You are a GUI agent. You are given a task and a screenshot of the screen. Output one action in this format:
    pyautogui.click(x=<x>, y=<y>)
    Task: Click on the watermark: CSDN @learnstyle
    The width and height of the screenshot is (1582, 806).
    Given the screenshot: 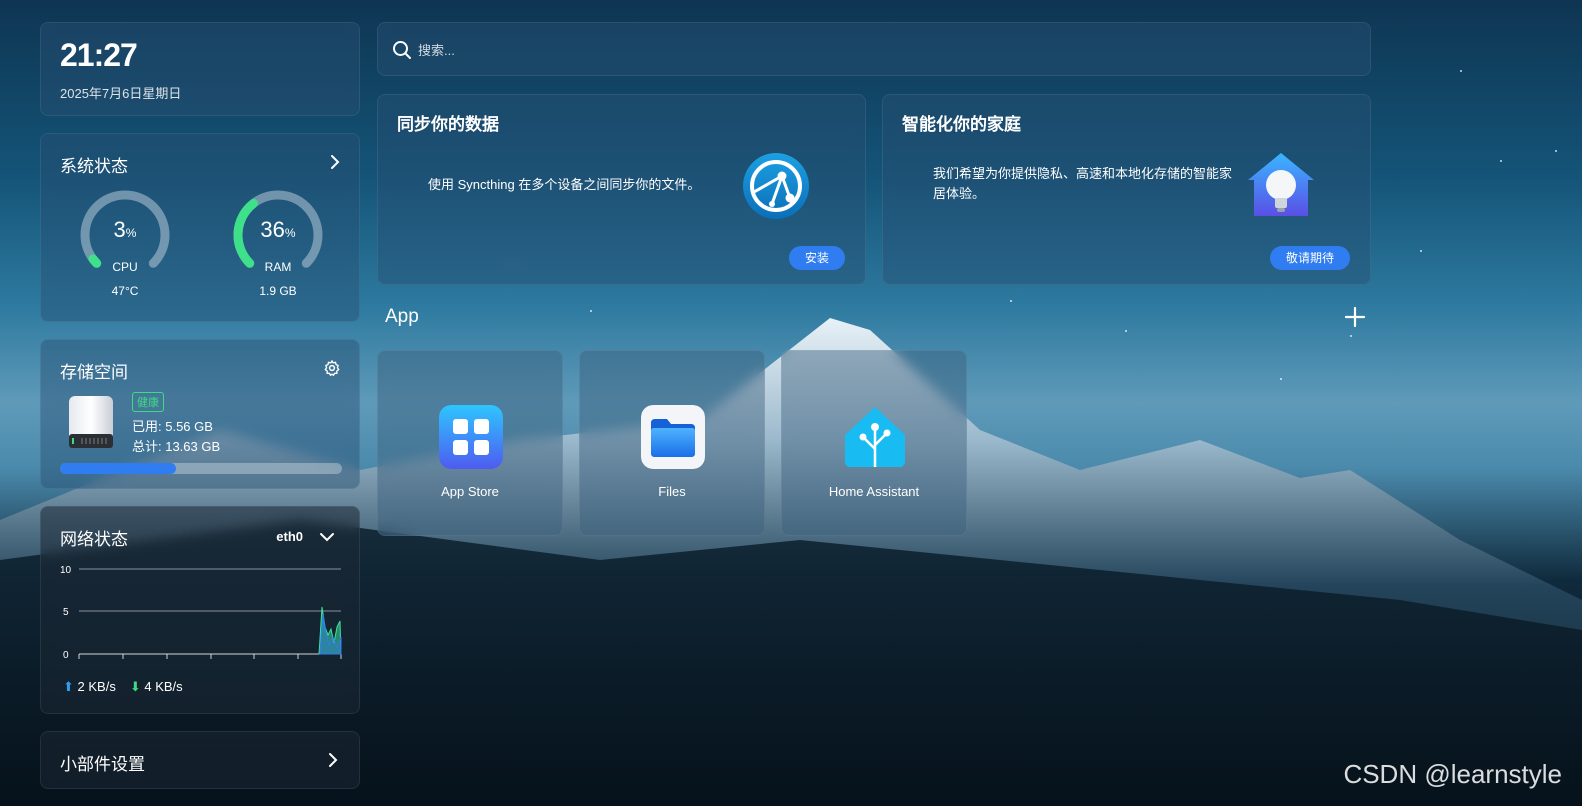 What is the action you would take?
    pyautogui.click(x=1452, y=774)
    